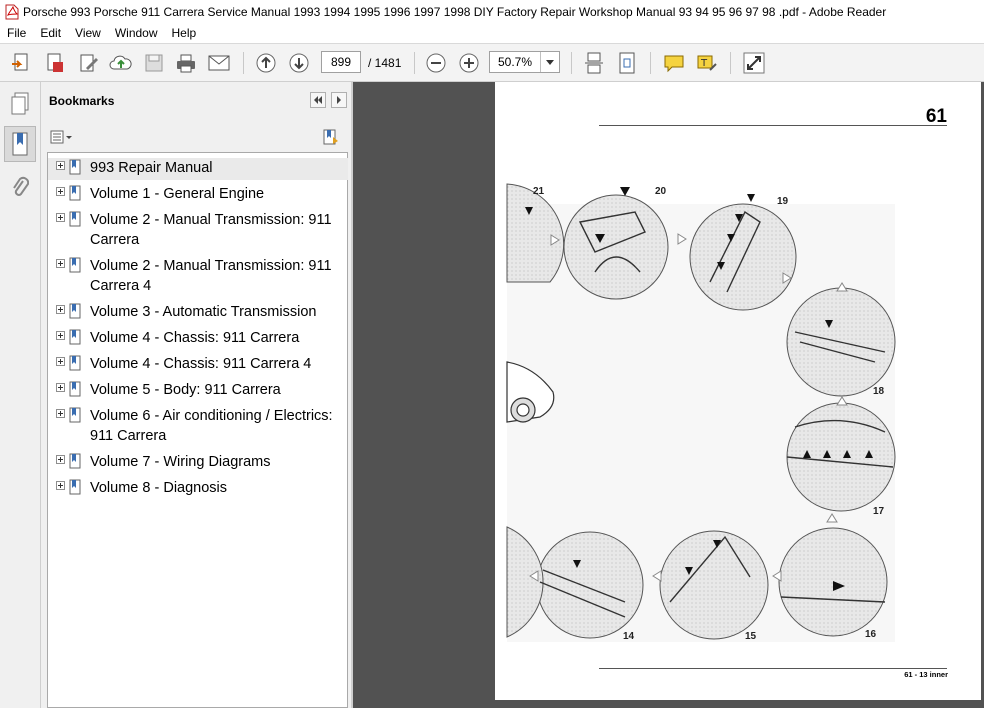 Image resolution: width=984 pixels, height=708 pixels. What do you see at coordinates (299, 63) in the screenshot?
I see `next-page-icon` at bounding box center [299, 63].